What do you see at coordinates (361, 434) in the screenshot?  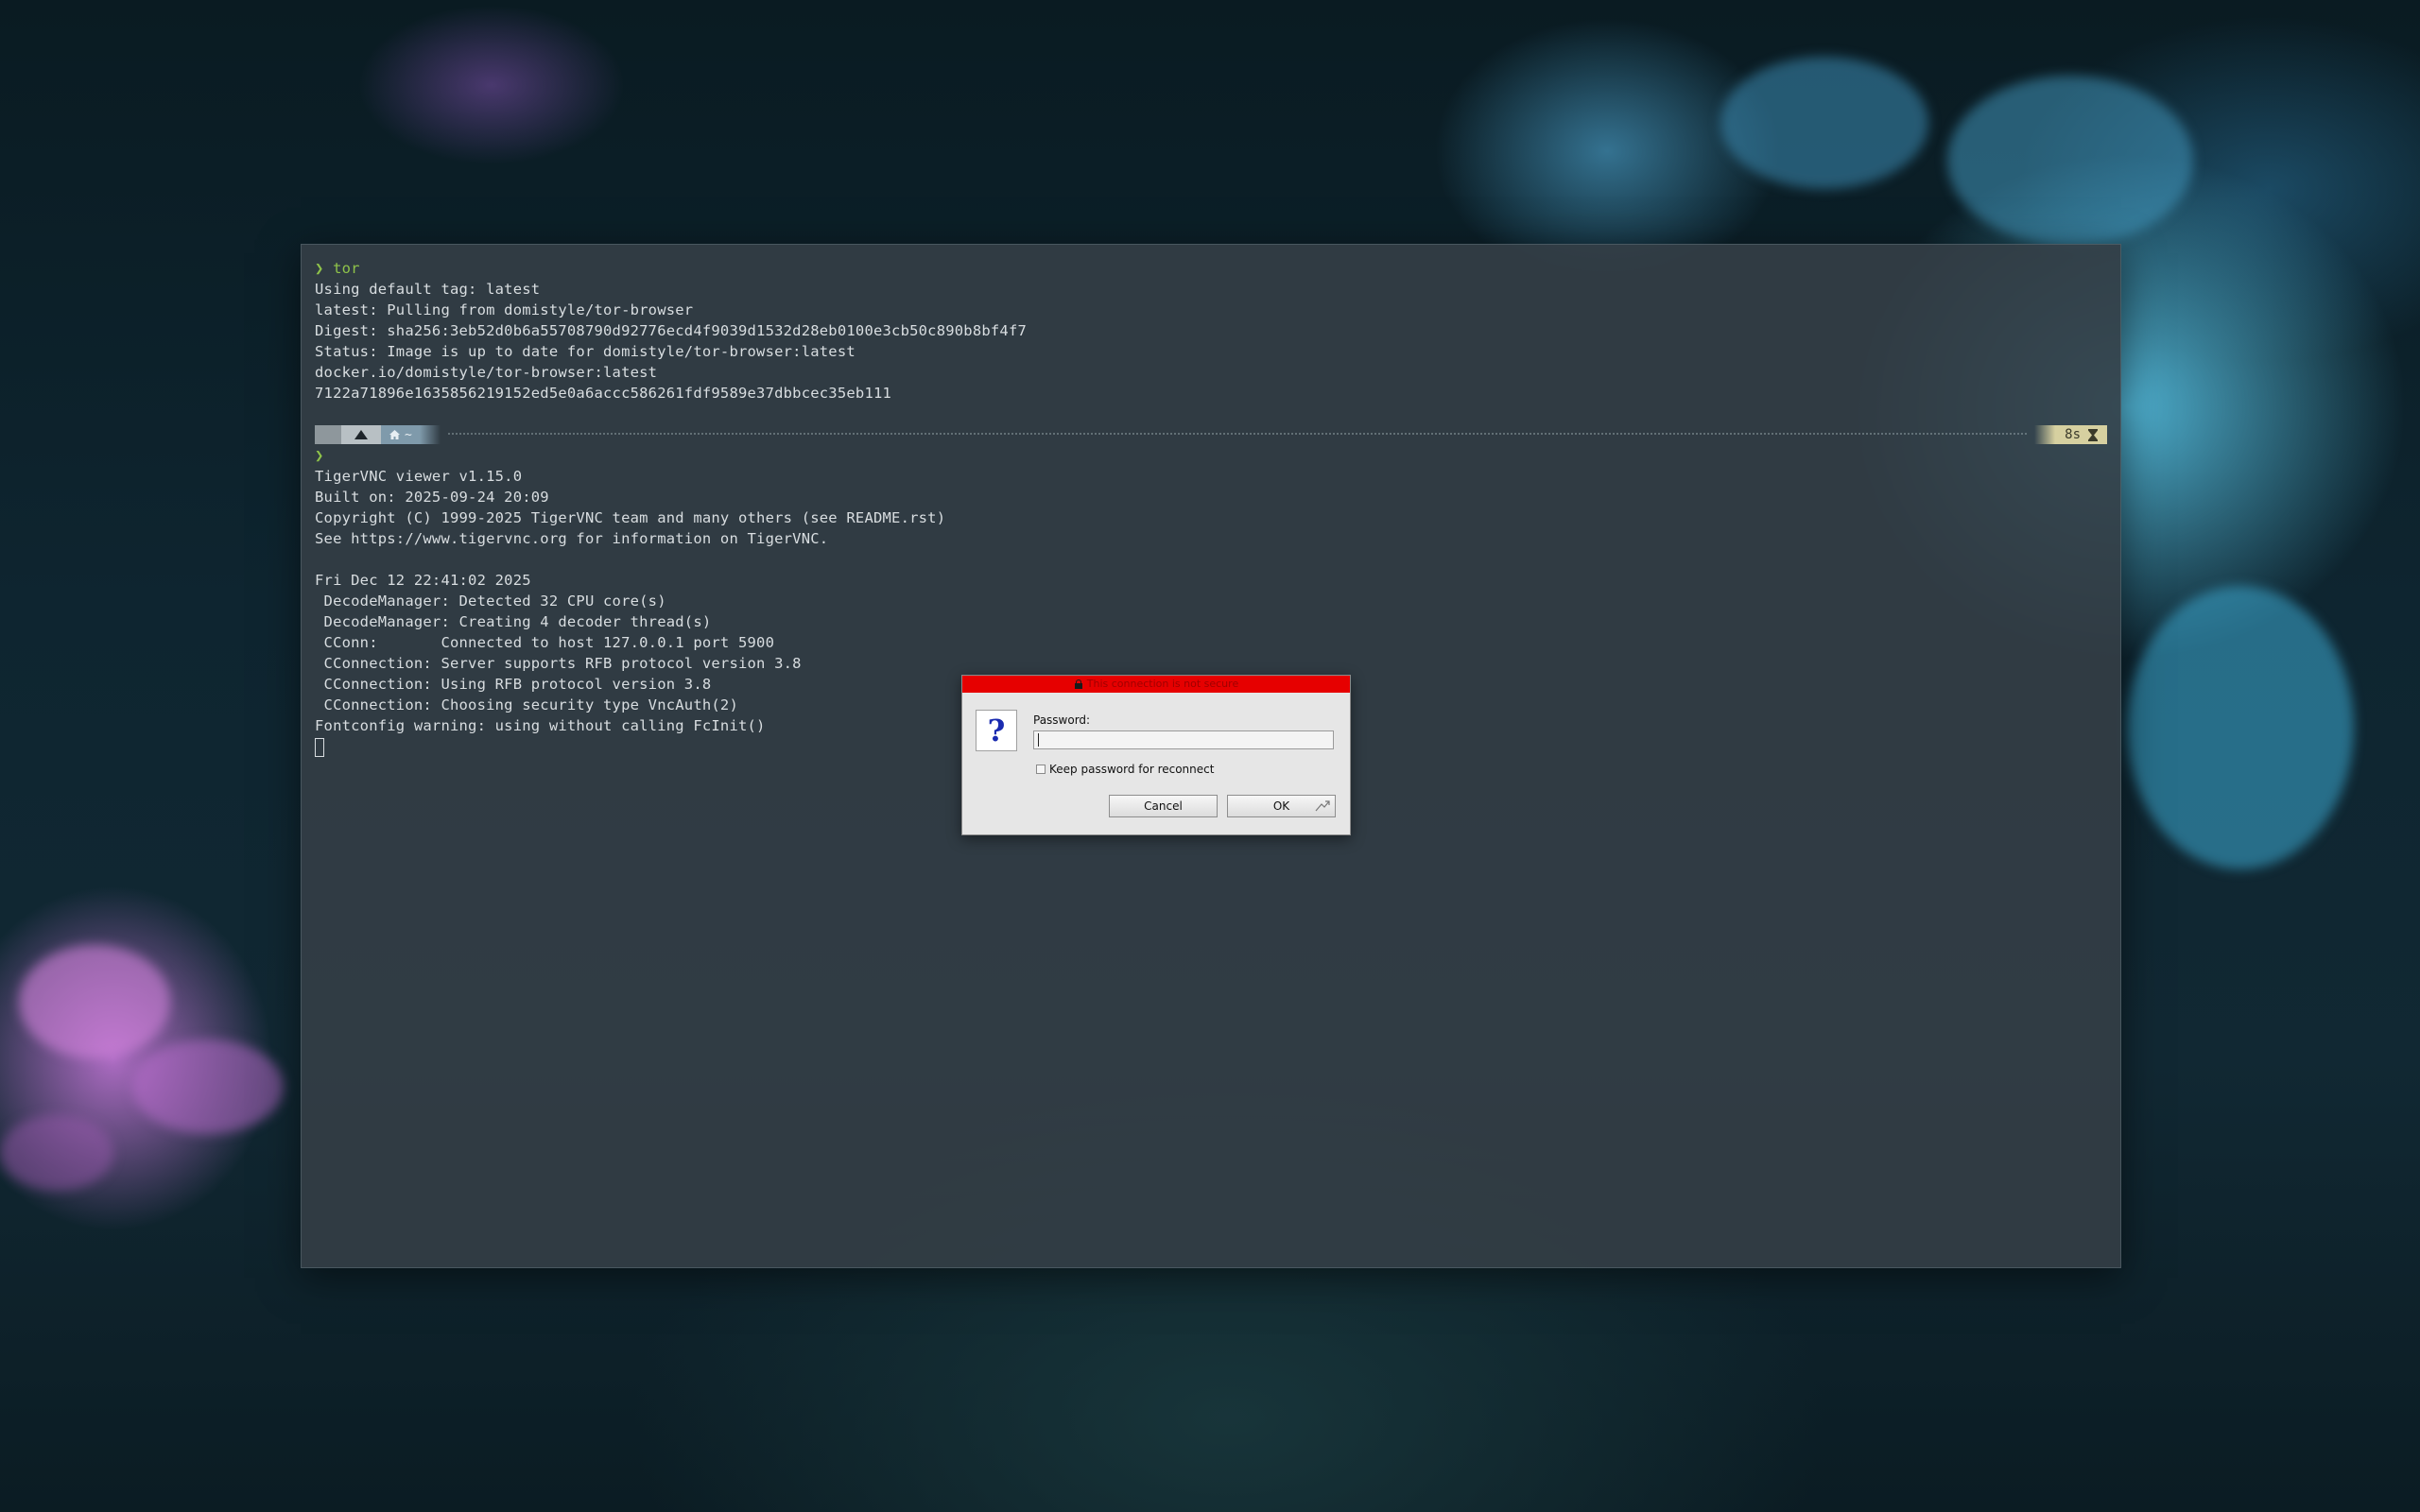 I see `os-icon` at bounding box center [361, 434].